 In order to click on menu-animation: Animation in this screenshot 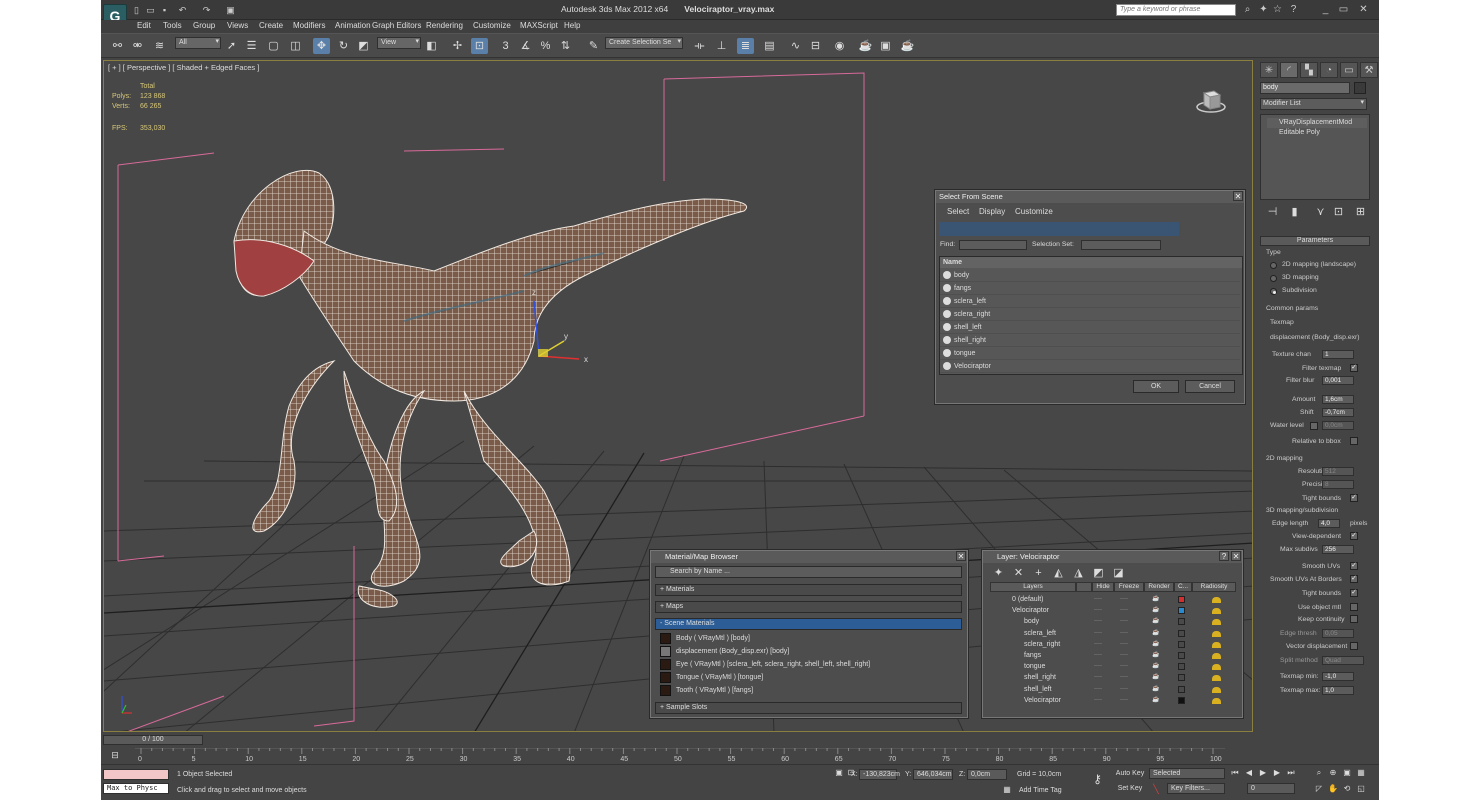, I will do `click(353, 25)`.